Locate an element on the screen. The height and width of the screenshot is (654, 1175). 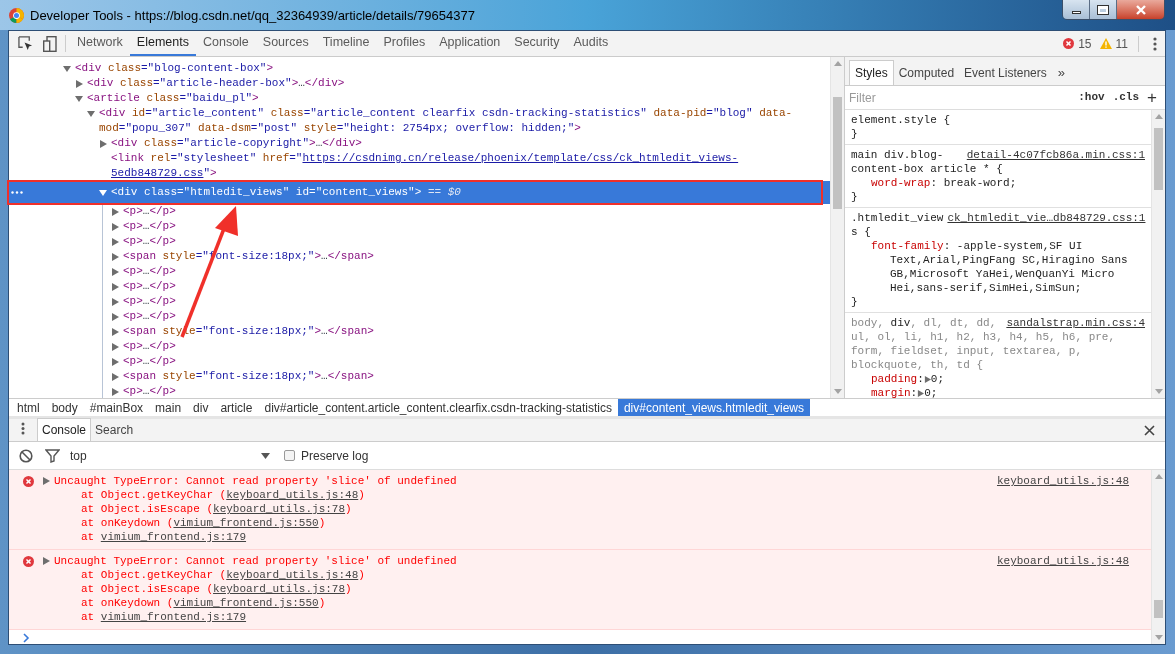
class-button: .cls is located at coordinates (1126, 97).